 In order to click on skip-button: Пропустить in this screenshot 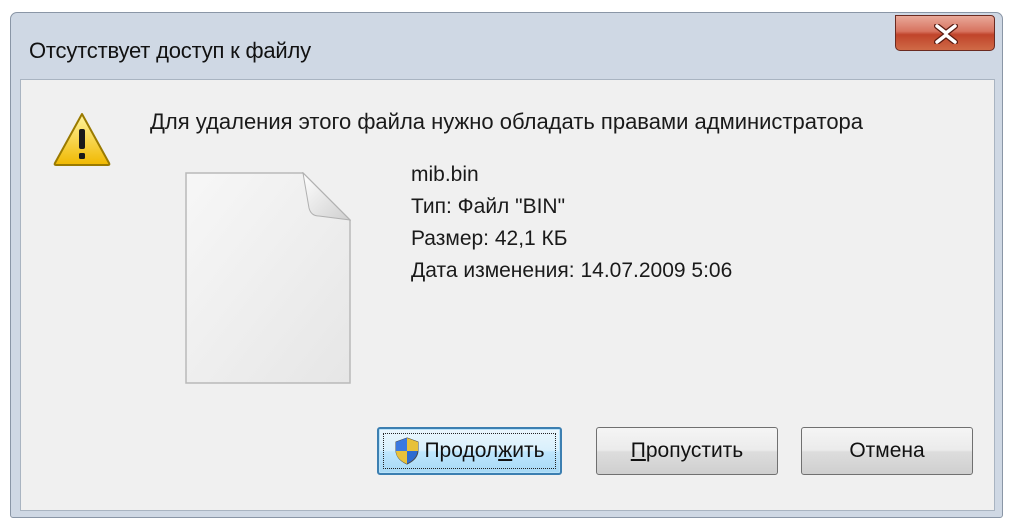, I will do `click(687, 451)`.